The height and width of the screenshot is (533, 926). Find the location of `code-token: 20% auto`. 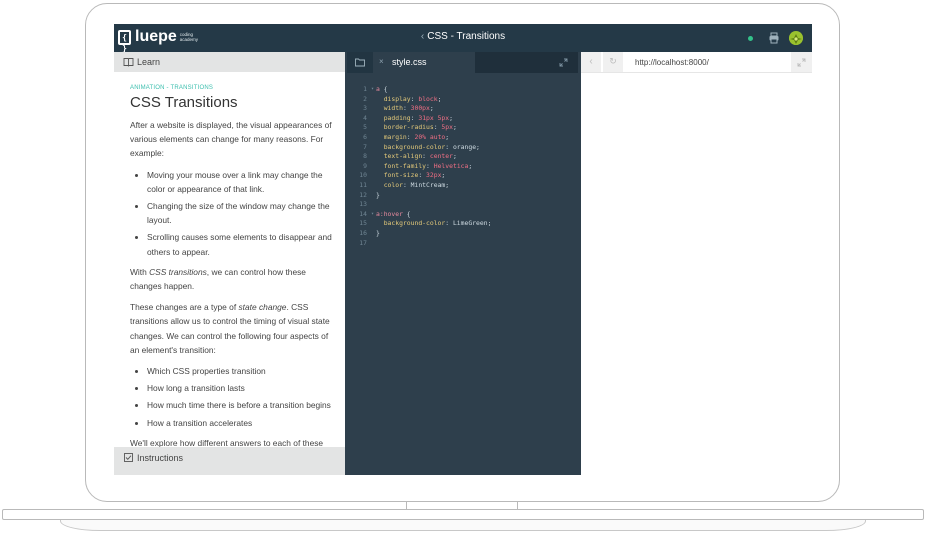

code-token: 20% auto is located at coordinates (430, 136).